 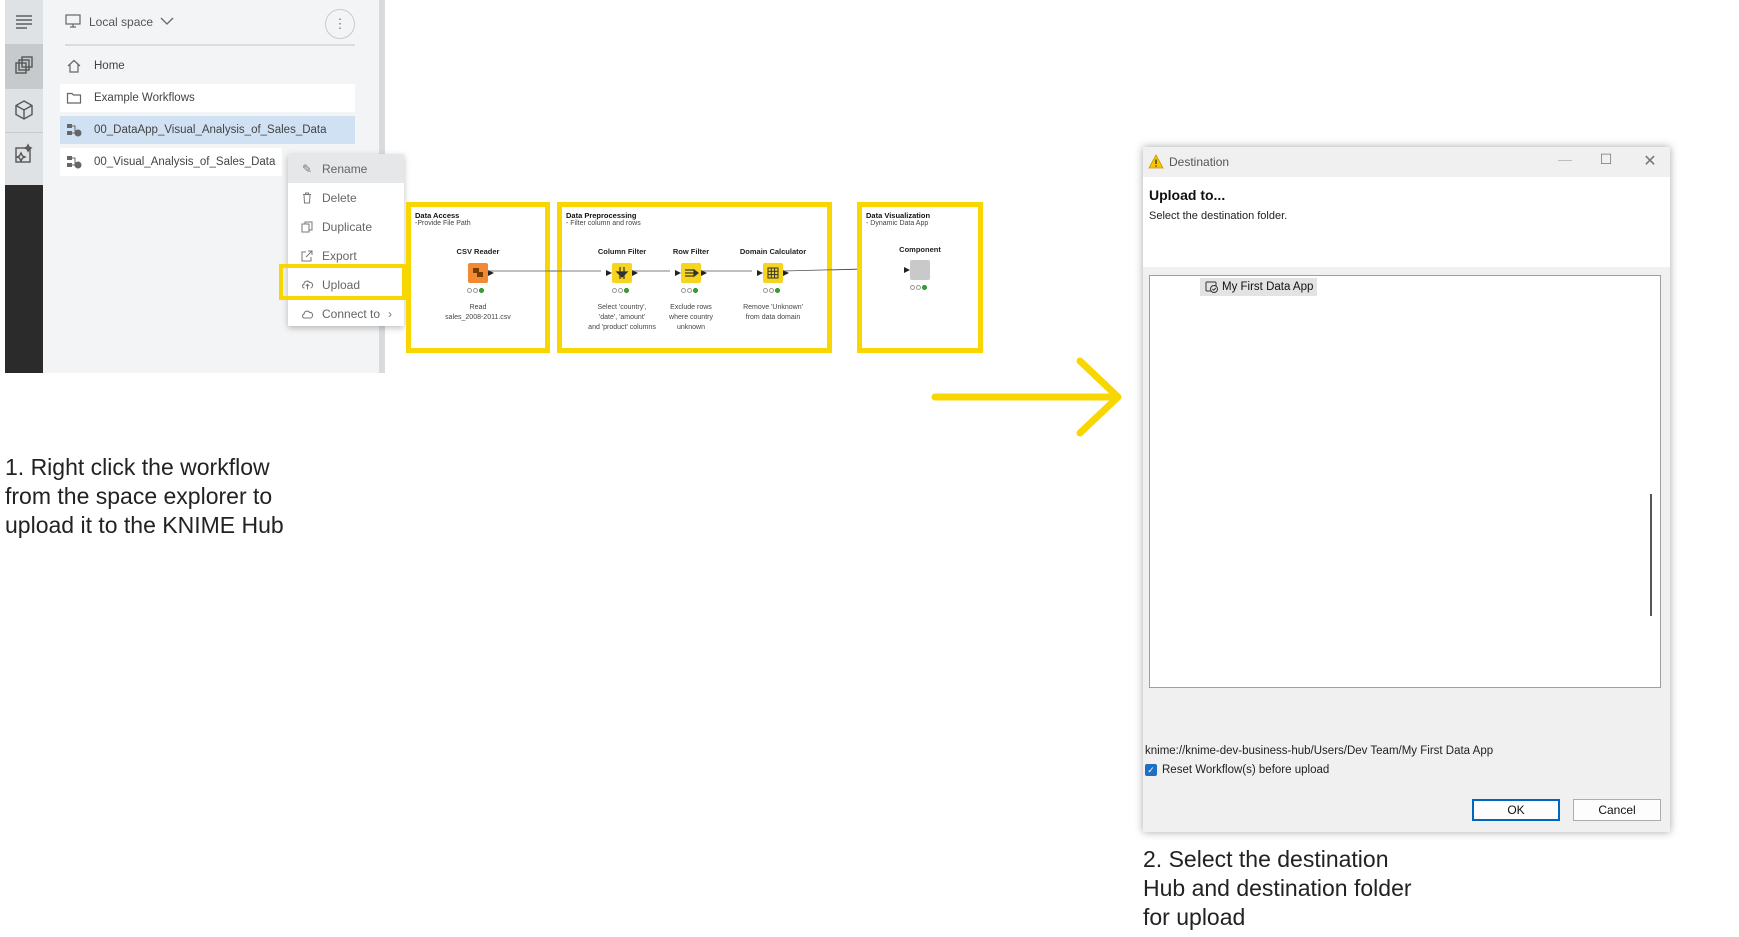 What do you see at coordinates (691, 317) in the screenshot?
I see `node-description: where country` at bounding box center [691, 317].